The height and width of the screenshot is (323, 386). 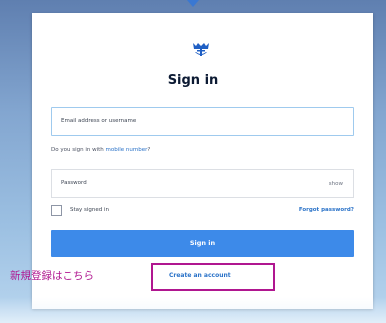 What do you see at coordinates (326, 210) in the screenshot?
I see `forgot-password-link: Forgot password?` at bounding box center [326, 210].